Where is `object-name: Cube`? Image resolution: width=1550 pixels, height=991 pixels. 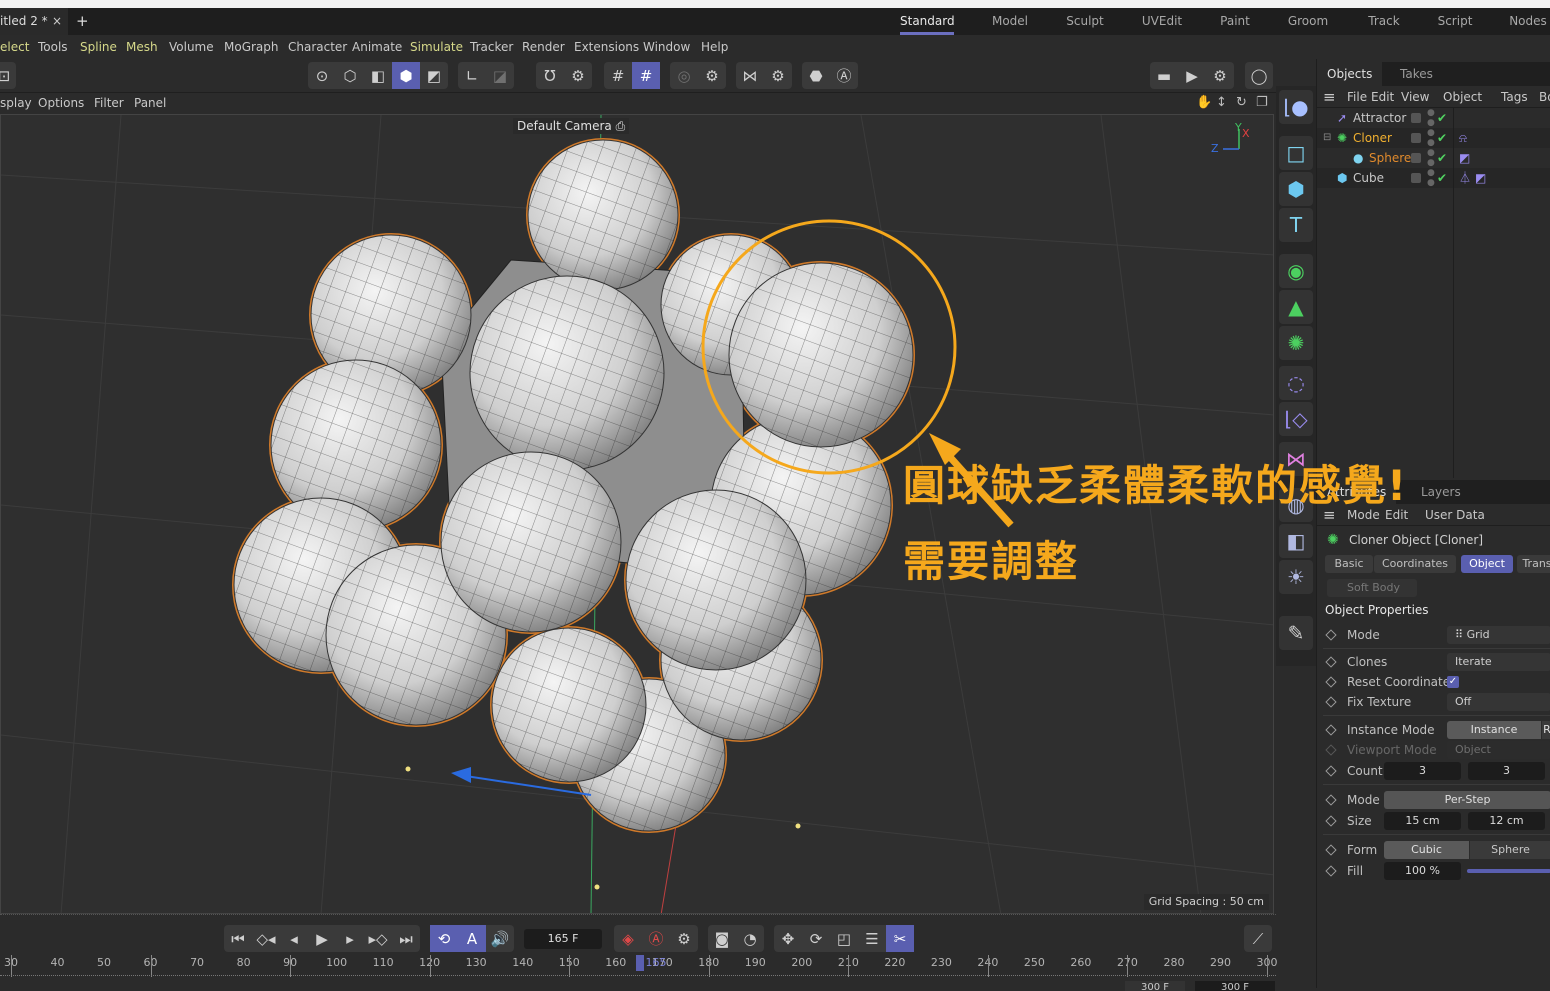 object-name: Cube is located at coordinates (1368, 178).